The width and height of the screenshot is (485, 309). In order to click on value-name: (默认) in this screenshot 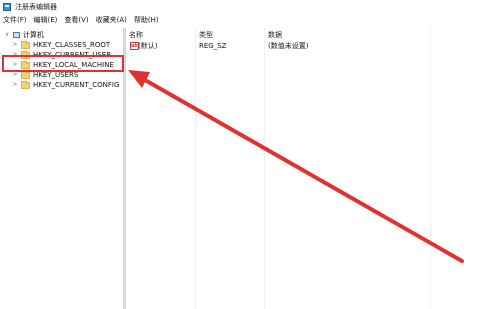, I will do `click(147, 46)`.